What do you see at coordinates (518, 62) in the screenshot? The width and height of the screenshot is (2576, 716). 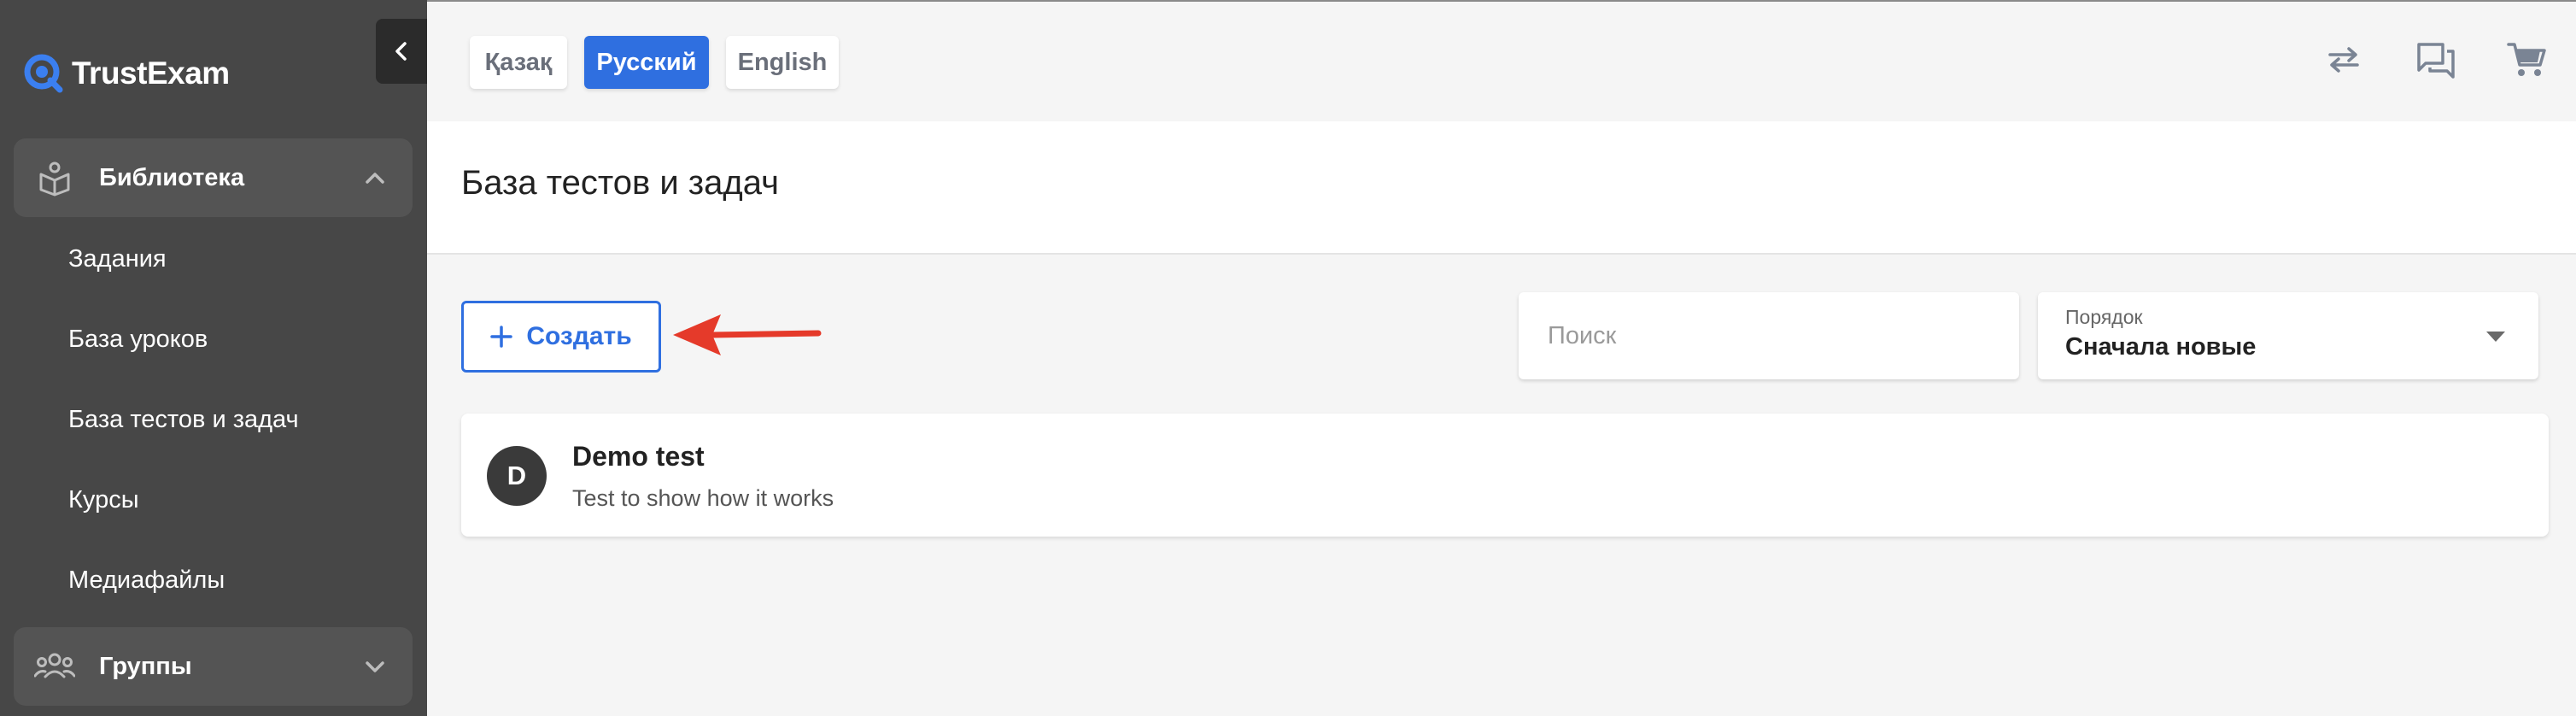 I see `language-kazakh-button: Қазақ` at bounding box center [518, 62].